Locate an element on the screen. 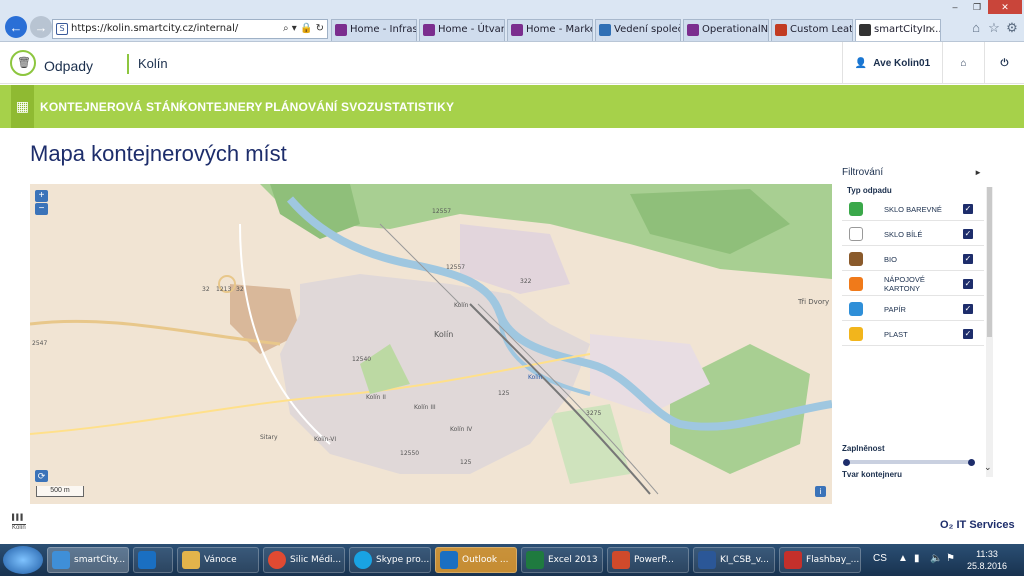  filter-row-plast: PLAST ✓ is located at coordinates (913, 334).